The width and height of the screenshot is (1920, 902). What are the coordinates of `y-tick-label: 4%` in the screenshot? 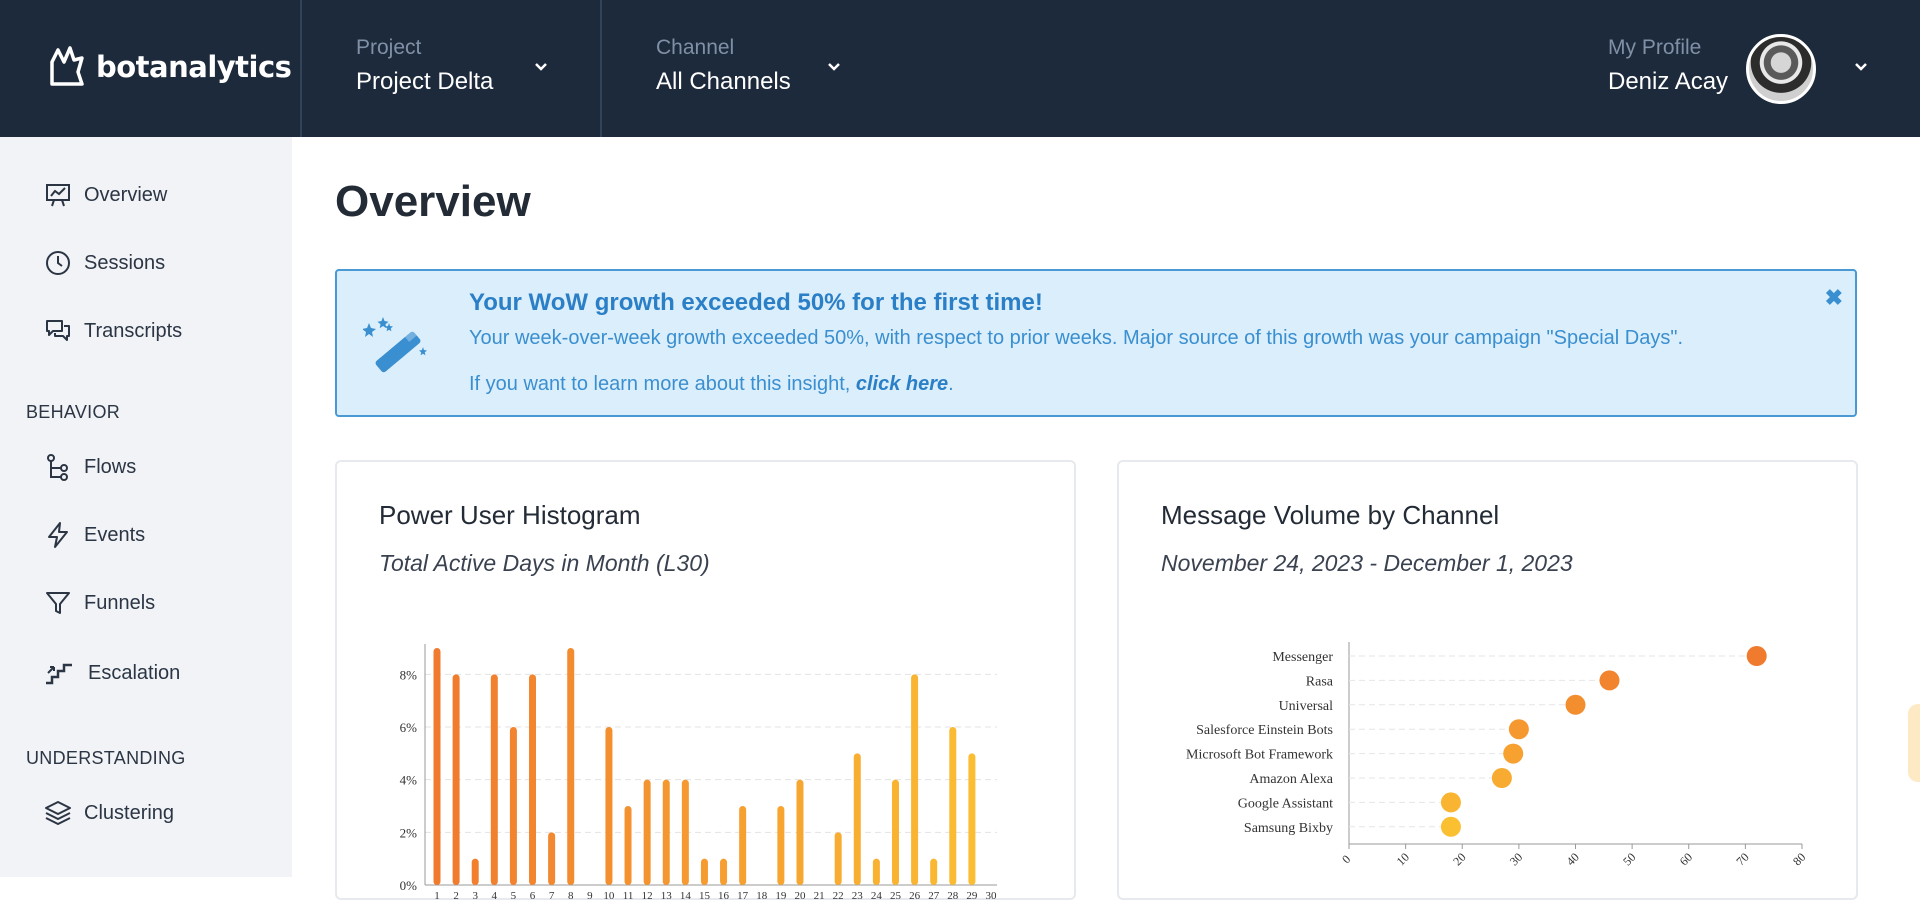 It's located at (409, 780).